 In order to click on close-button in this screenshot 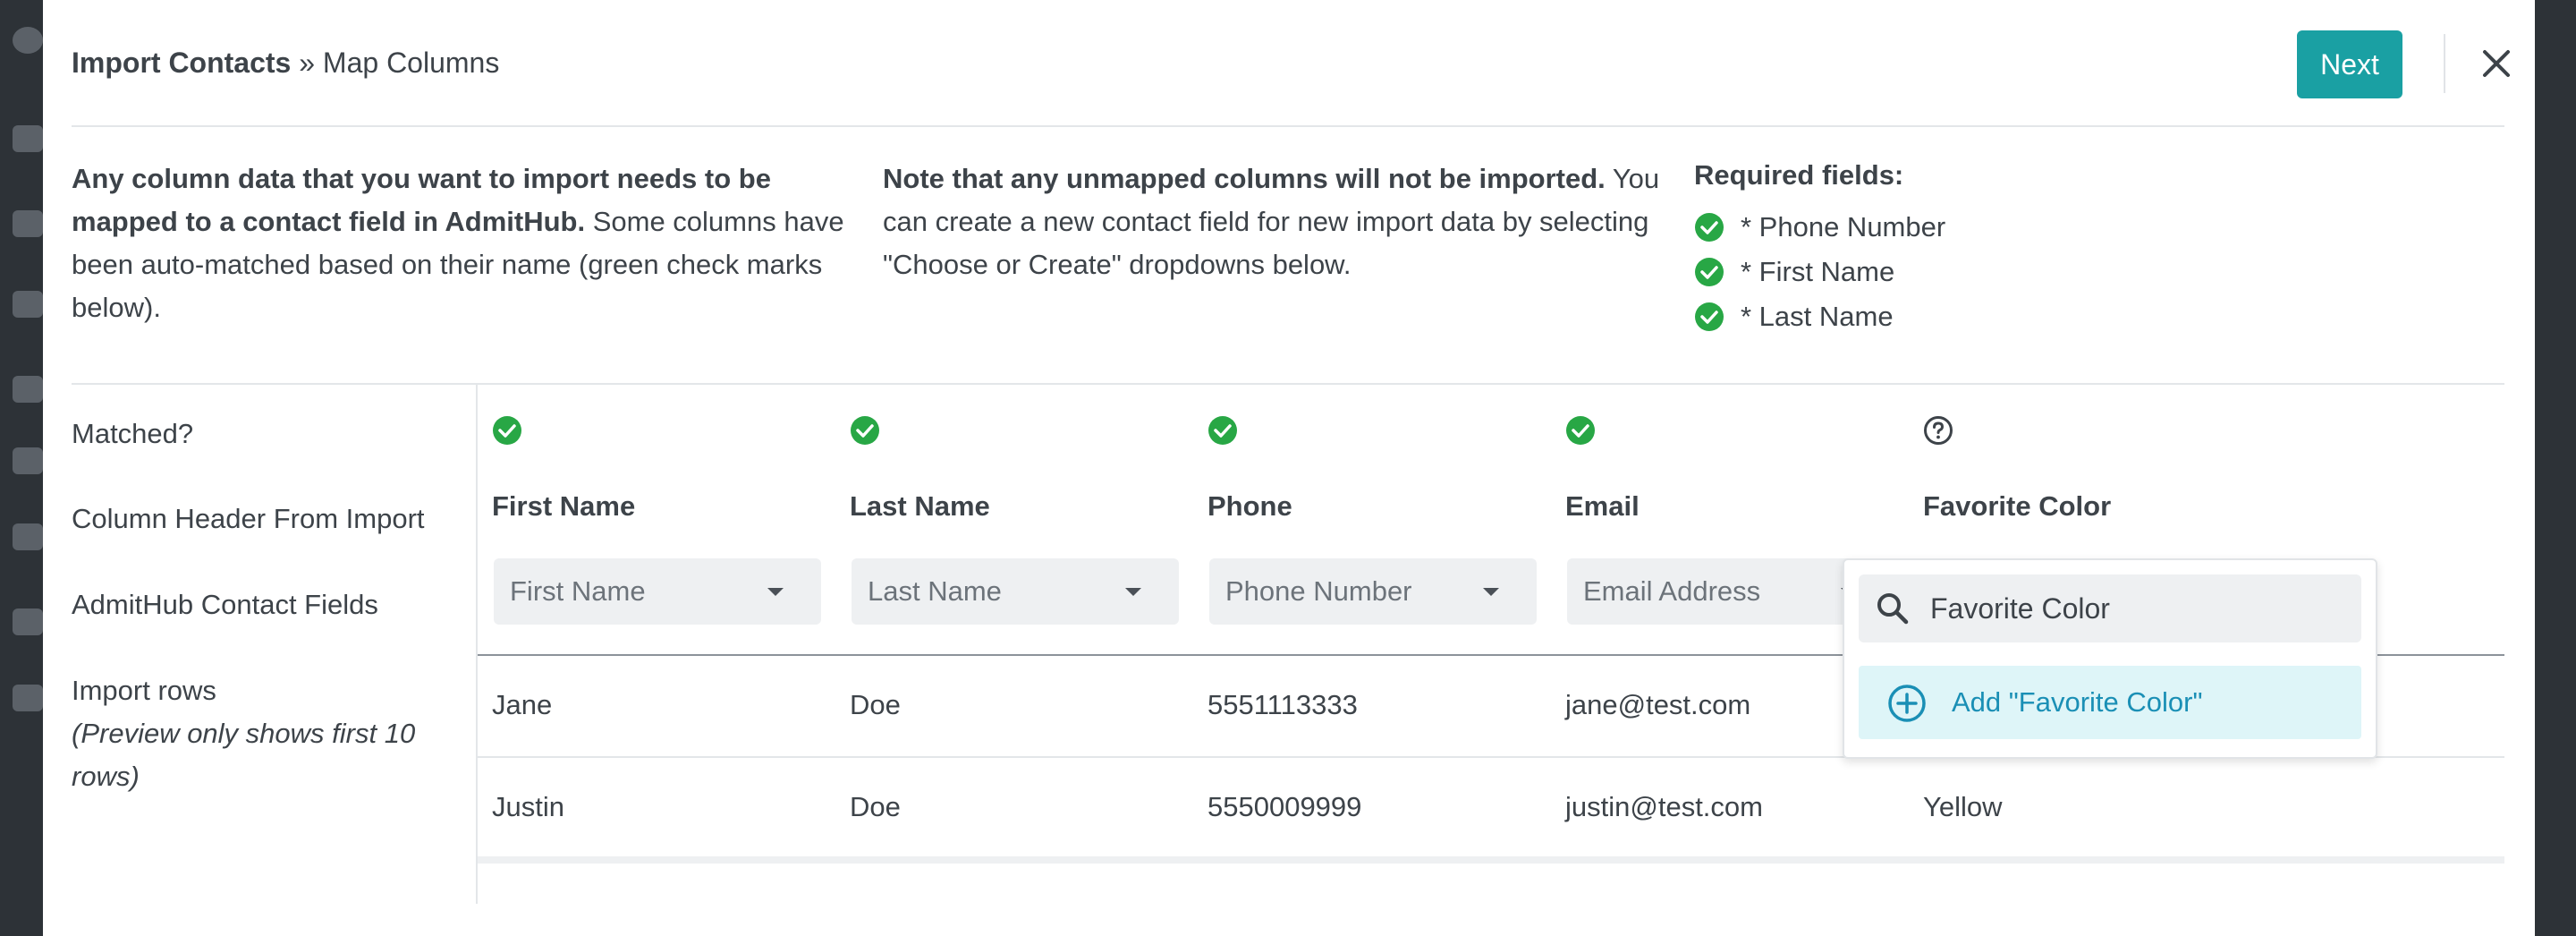, I will do `click(2496, 64)`.